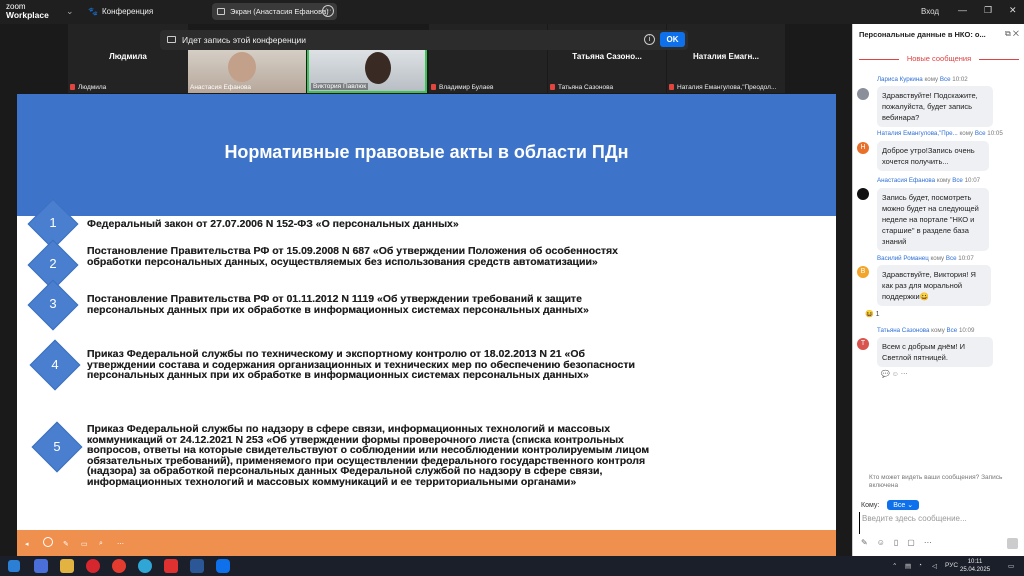 The width and height of the screenshot is (1024, 576). I want to click on login-button: Вход, so click(930, 11).